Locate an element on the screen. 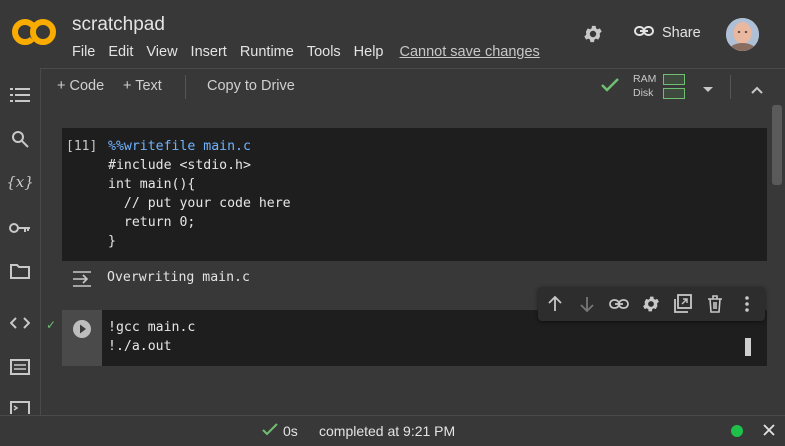 The height and width of the screenshot is (446, 785). resource-monitor: RAM Disk is located at coordinates (659, 86).